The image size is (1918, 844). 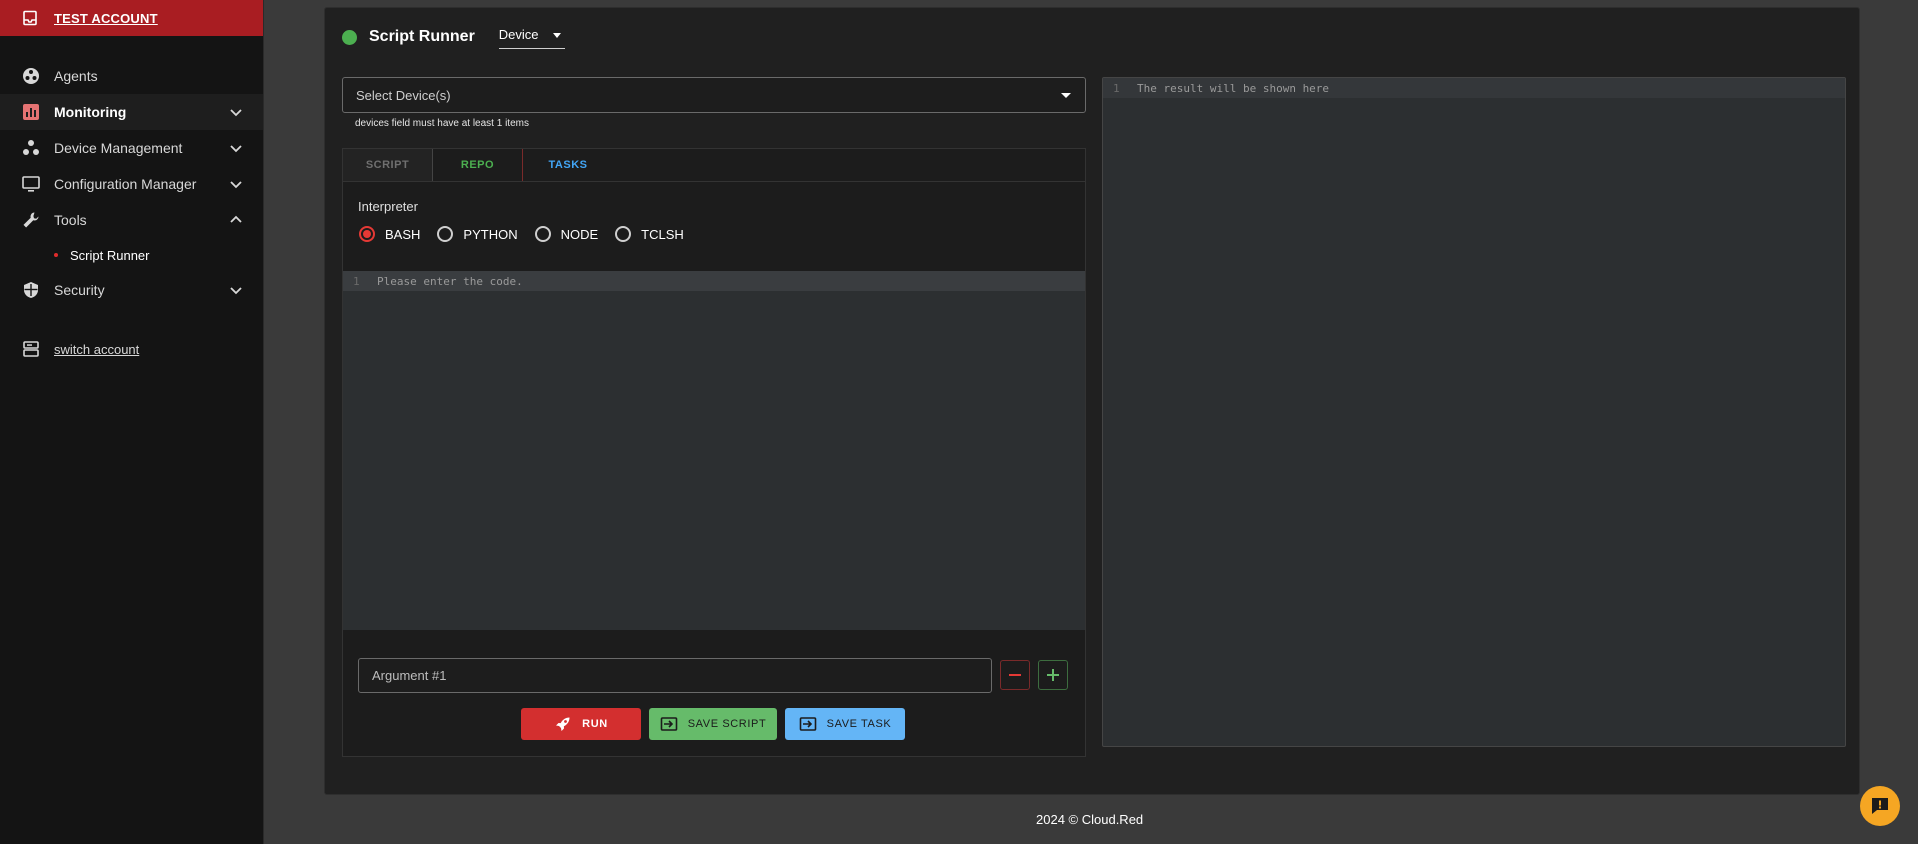 What do you see at coordinates (31, 76) in the screenshot?
I see `agents-icon` at bounding box center [31, 76].